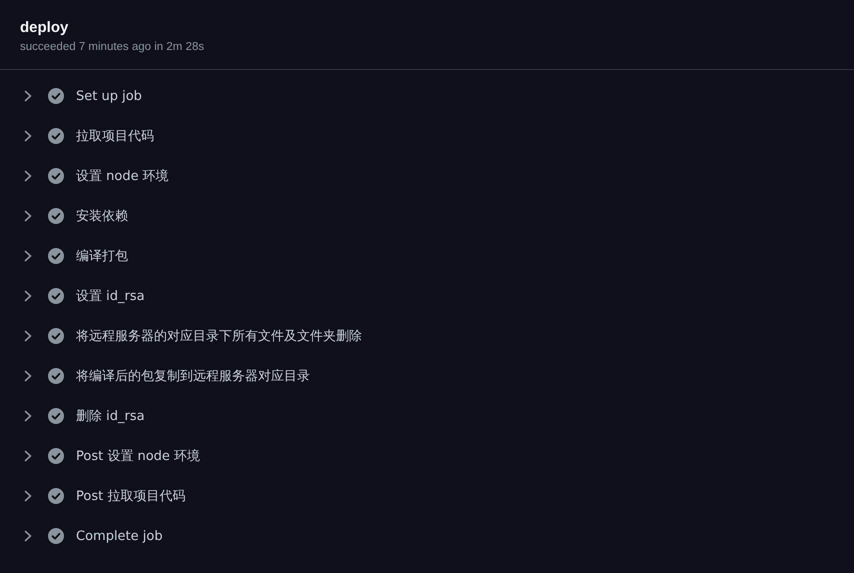 This screenshot has width=854, height=573. I want to click on step-name: 安装依赖, so click(102, 216).